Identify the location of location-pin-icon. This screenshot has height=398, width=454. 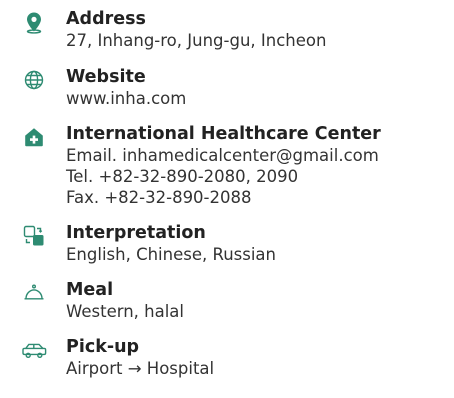
(34, 22).